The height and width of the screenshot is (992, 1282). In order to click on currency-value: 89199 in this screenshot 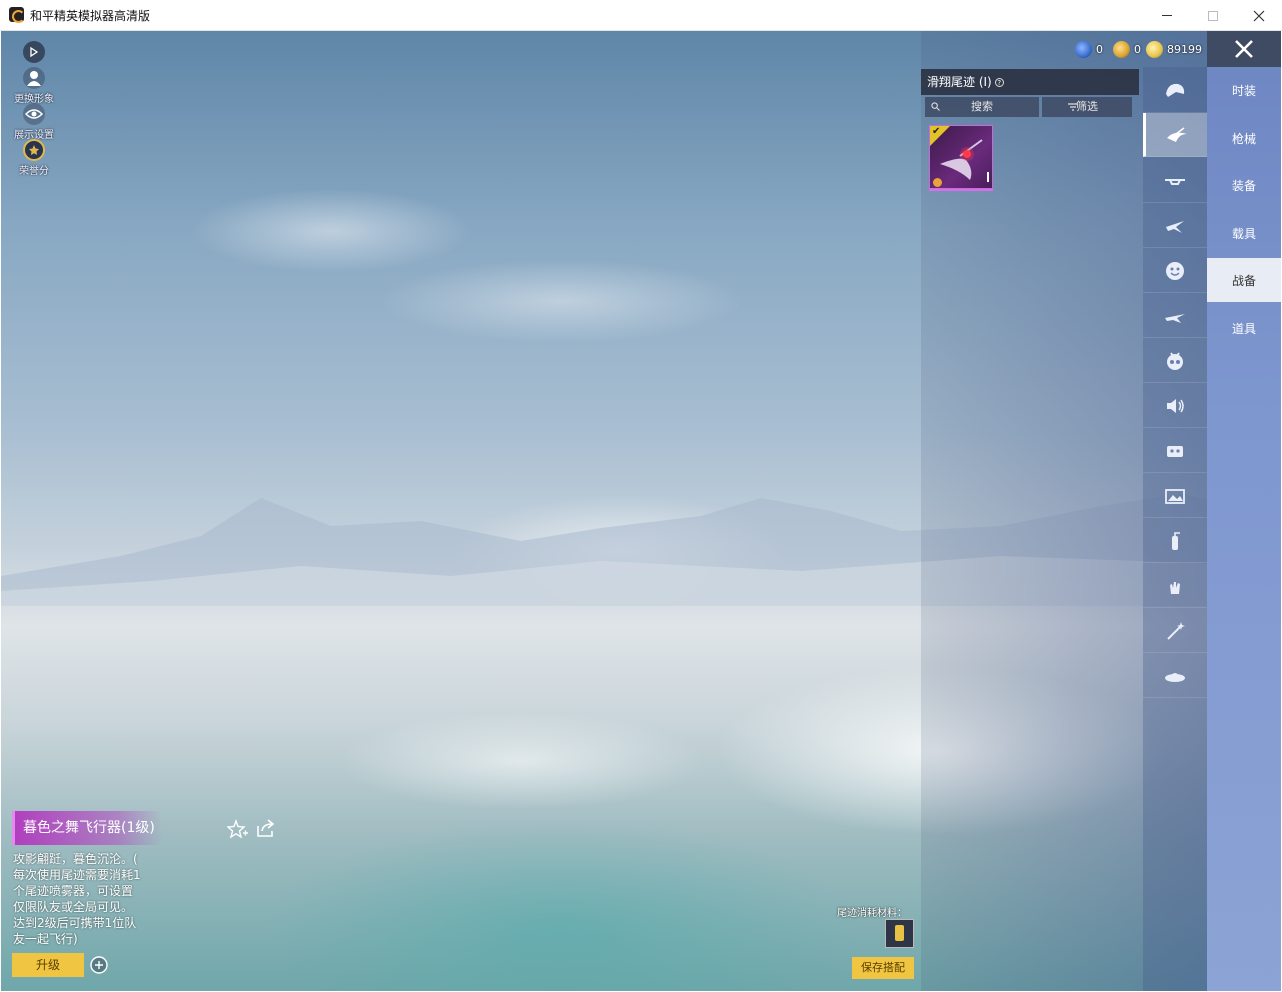, I will do `click(1184, 49)`.